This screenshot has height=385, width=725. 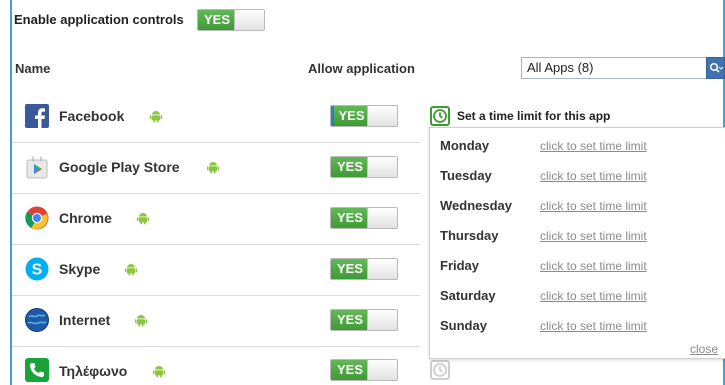 What do you see at coordinates (80, 269) in the screenshot?
I see `app-name: Skype` at bounding box center [80, 269].